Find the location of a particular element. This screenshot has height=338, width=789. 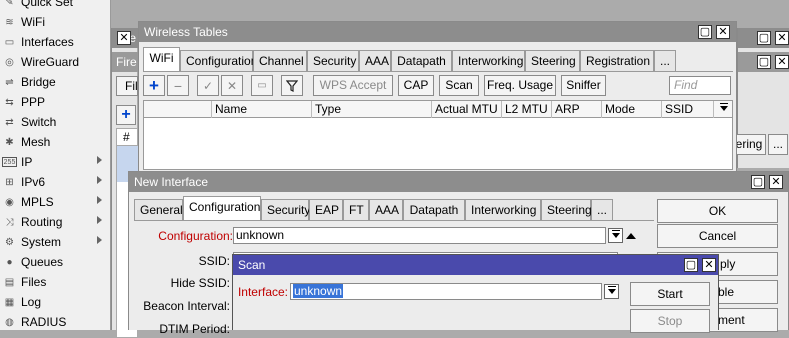

wireless-tab-configuration: Configuration is located at coordinates (218, 60).